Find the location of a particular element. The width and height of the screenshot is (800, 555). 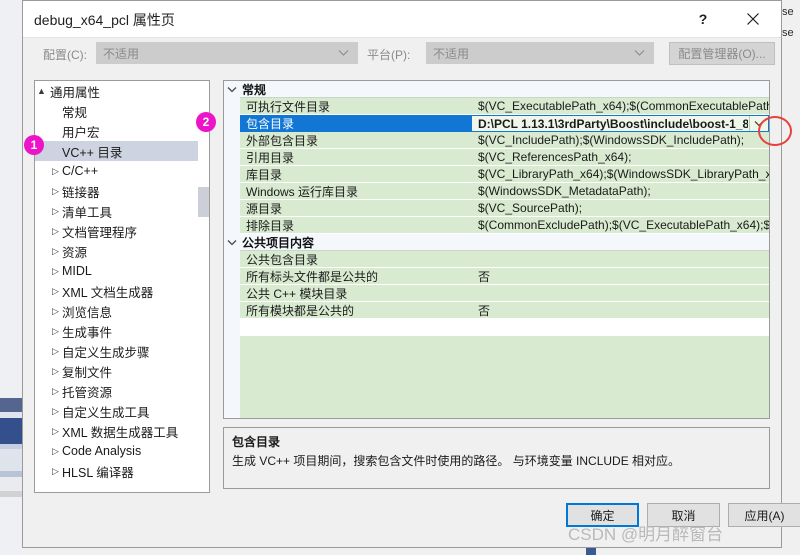

tree-item-label: 自定义生成步骤 is located at coordinates (106, 352).